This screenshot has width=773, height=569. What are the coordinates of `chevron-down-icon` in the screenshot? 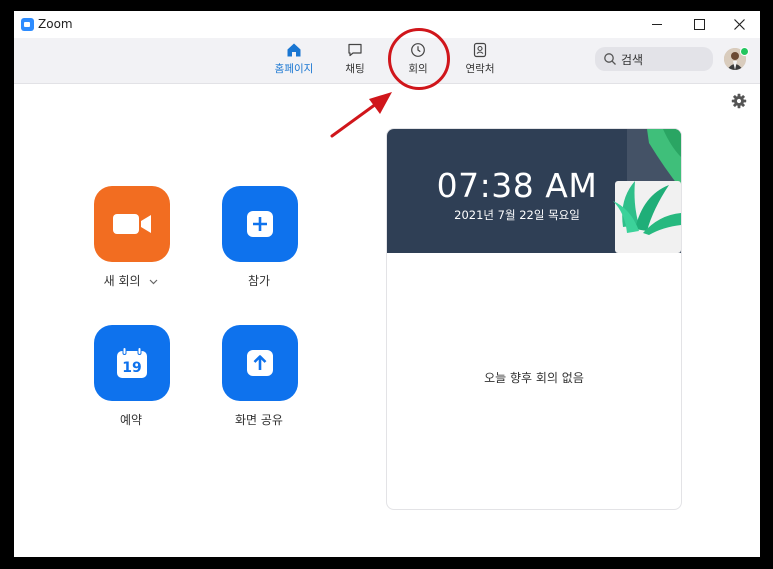 It's located at (153, 282).